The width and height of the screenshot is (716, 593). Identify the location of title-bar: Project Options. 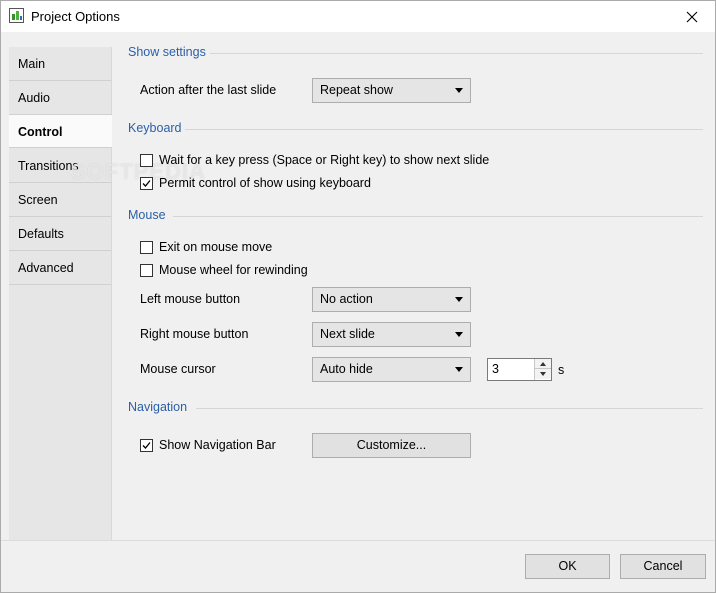
(358, 16).